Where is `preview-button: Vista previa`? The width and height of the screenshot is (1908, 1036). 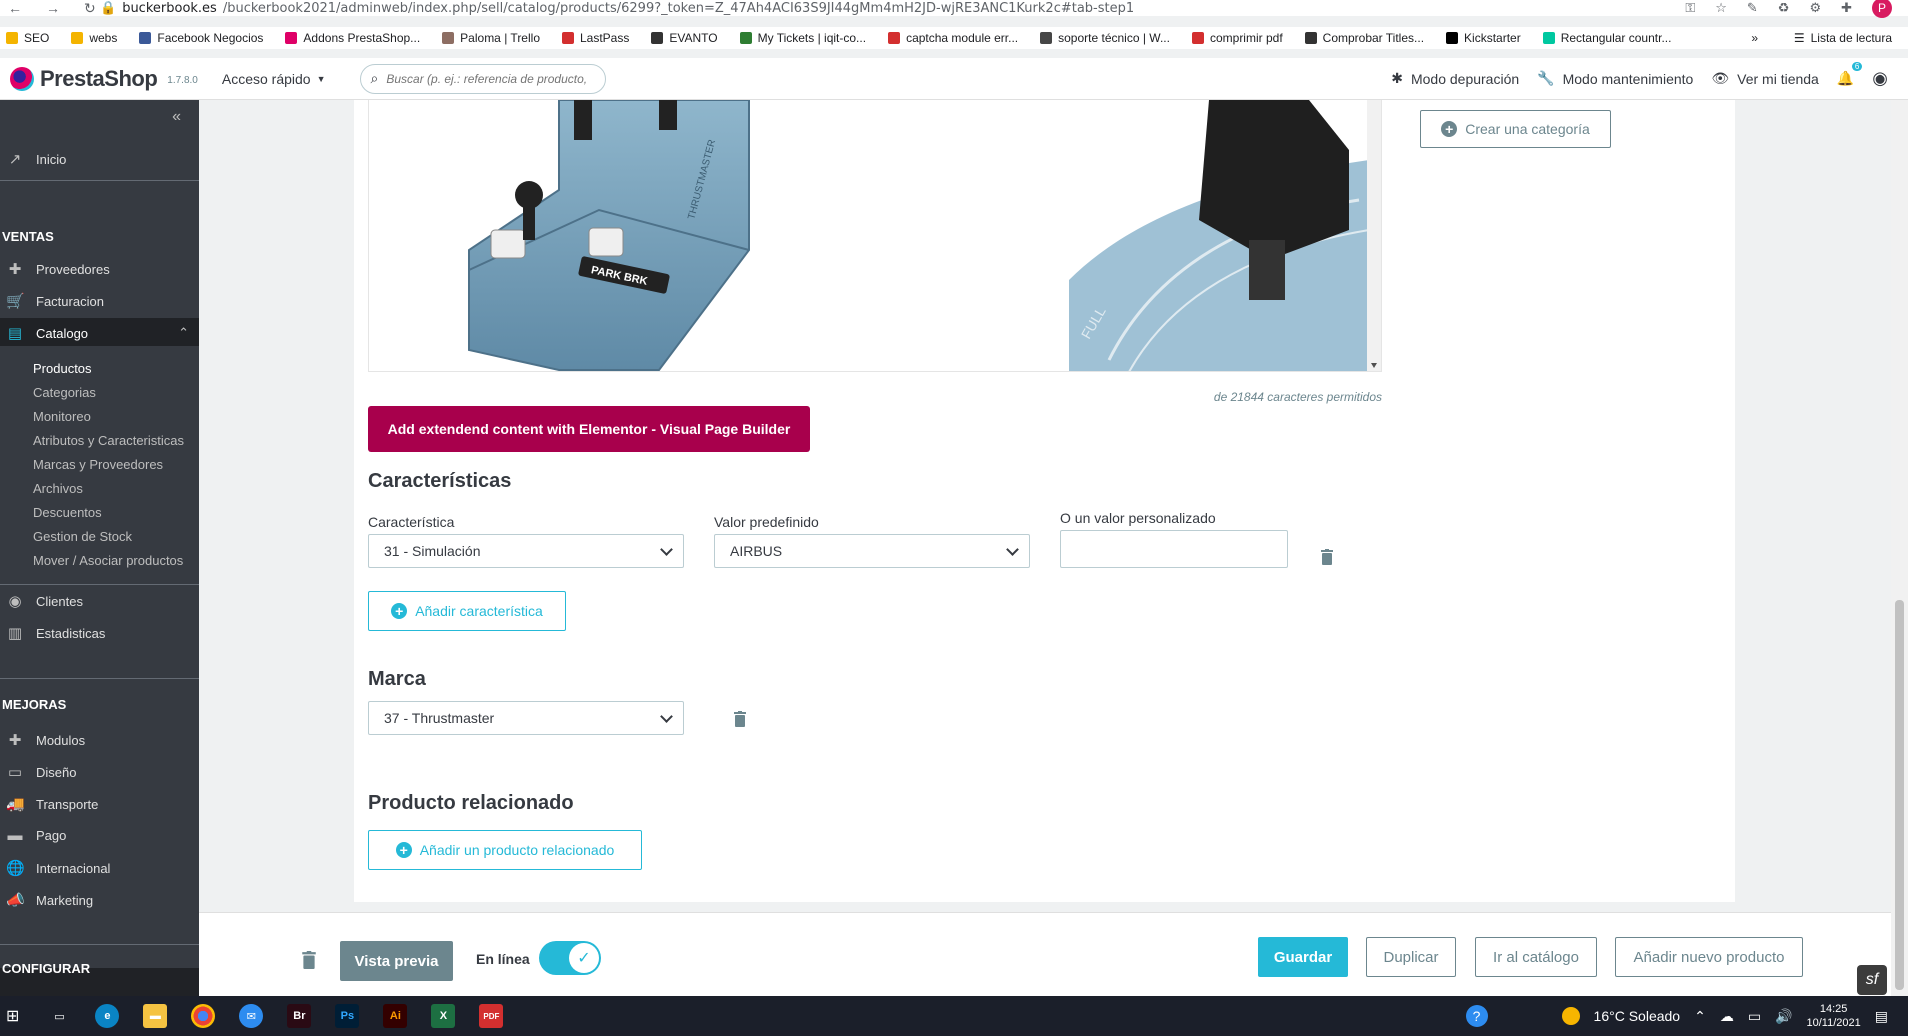
preview-button: Vista previa is located at coordinates (396, 961).